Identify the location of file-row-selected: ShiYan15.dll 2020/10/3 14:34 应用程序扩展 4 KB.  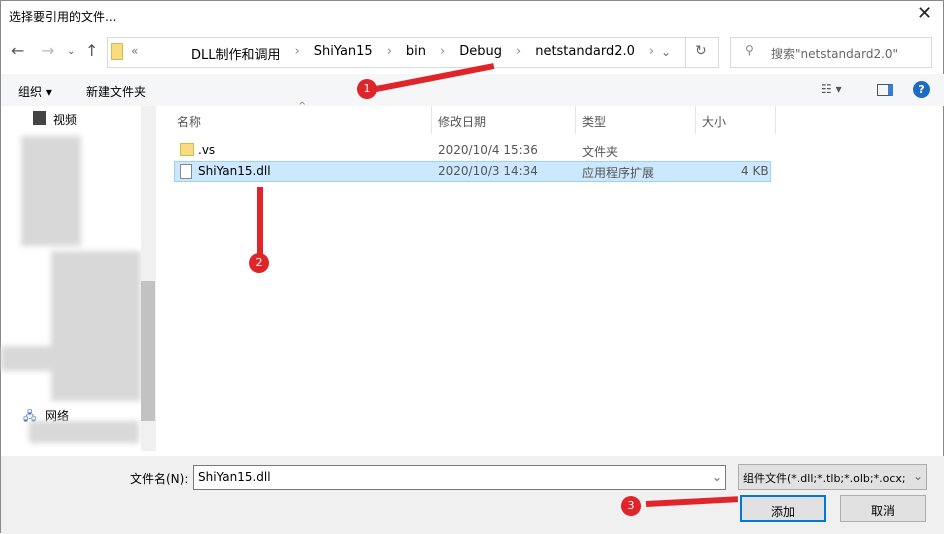
(472, 171).